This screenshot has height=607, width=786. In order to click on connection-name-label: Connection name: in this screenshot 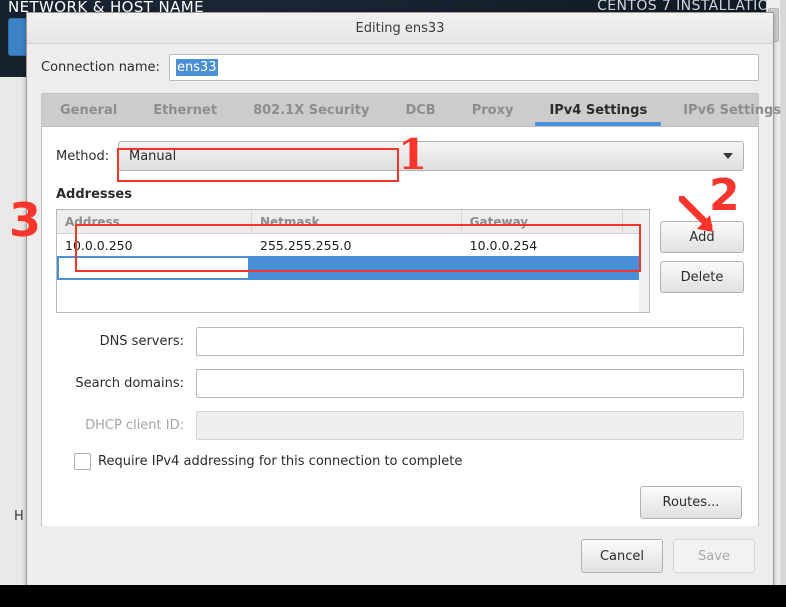, I will do `click(100, 67)`.